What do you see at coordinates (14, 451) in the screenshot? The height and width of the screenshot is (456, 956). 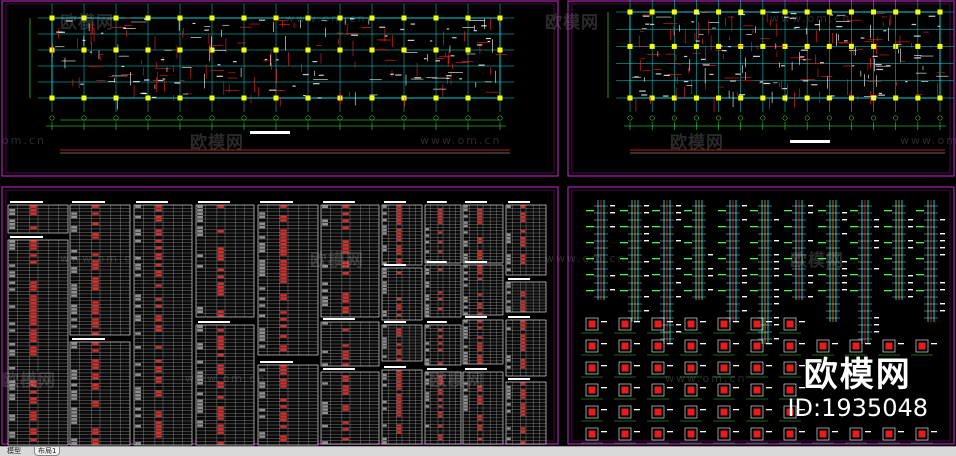 I see `tab-model: 模型` at bounding box center [14, 451].